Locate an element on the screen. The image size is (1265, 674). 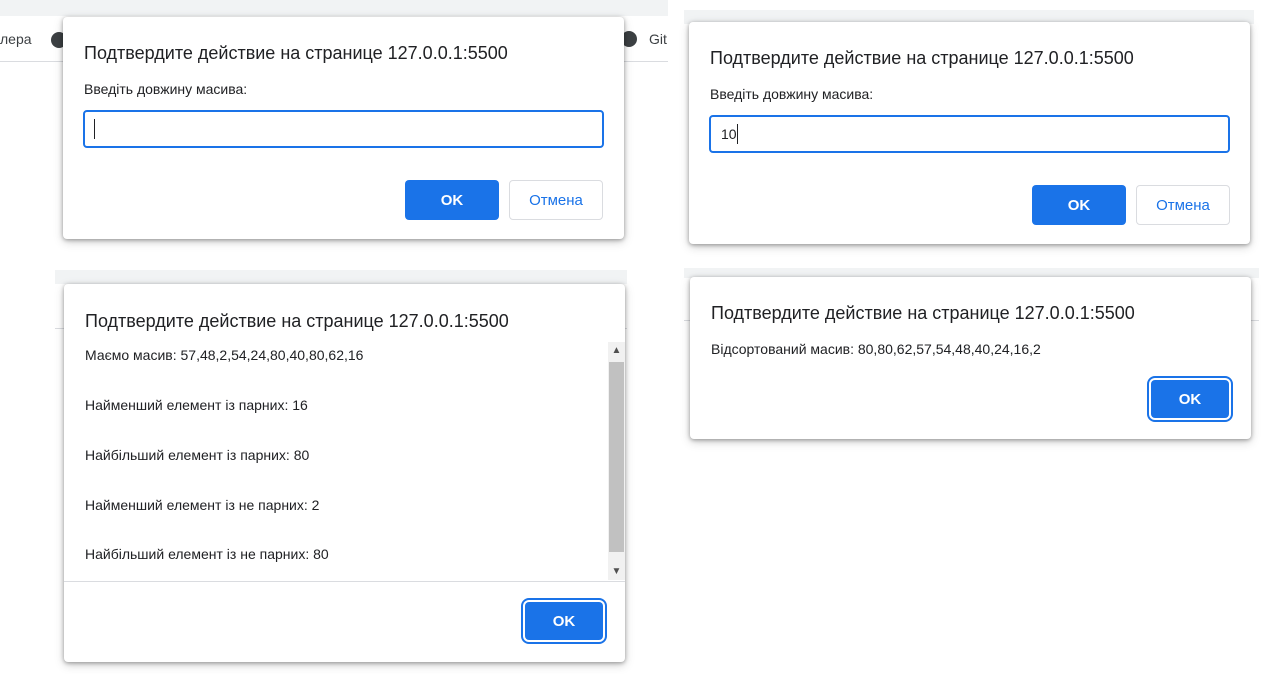
message-line-max-even: Найбільший елемент із парних: 80 is located at coordinates (197, 455).